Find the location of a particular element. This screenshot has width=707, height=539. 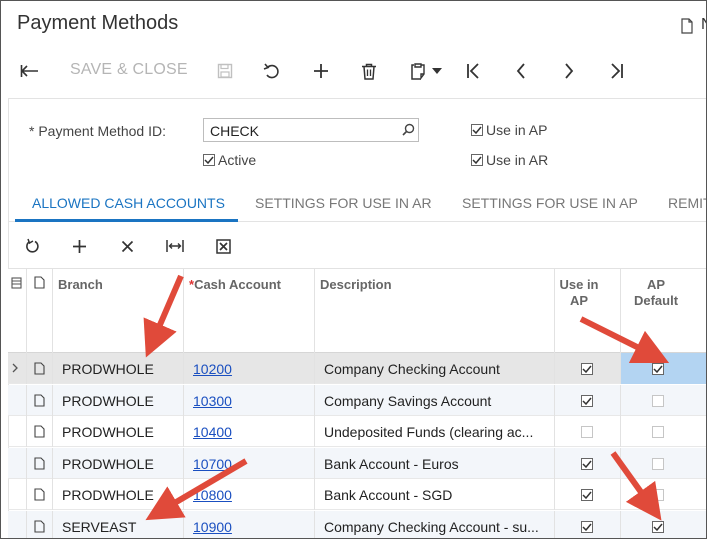

document-icon is located at coordinates (687, 26).